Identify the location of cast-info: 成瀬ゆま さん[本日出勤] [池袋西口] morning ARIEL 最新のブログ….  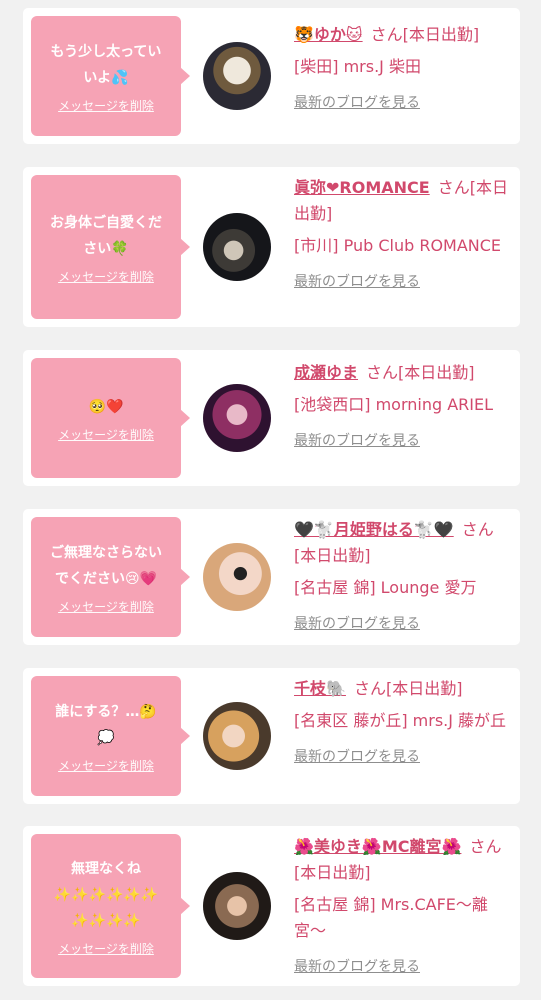
(401, 407).